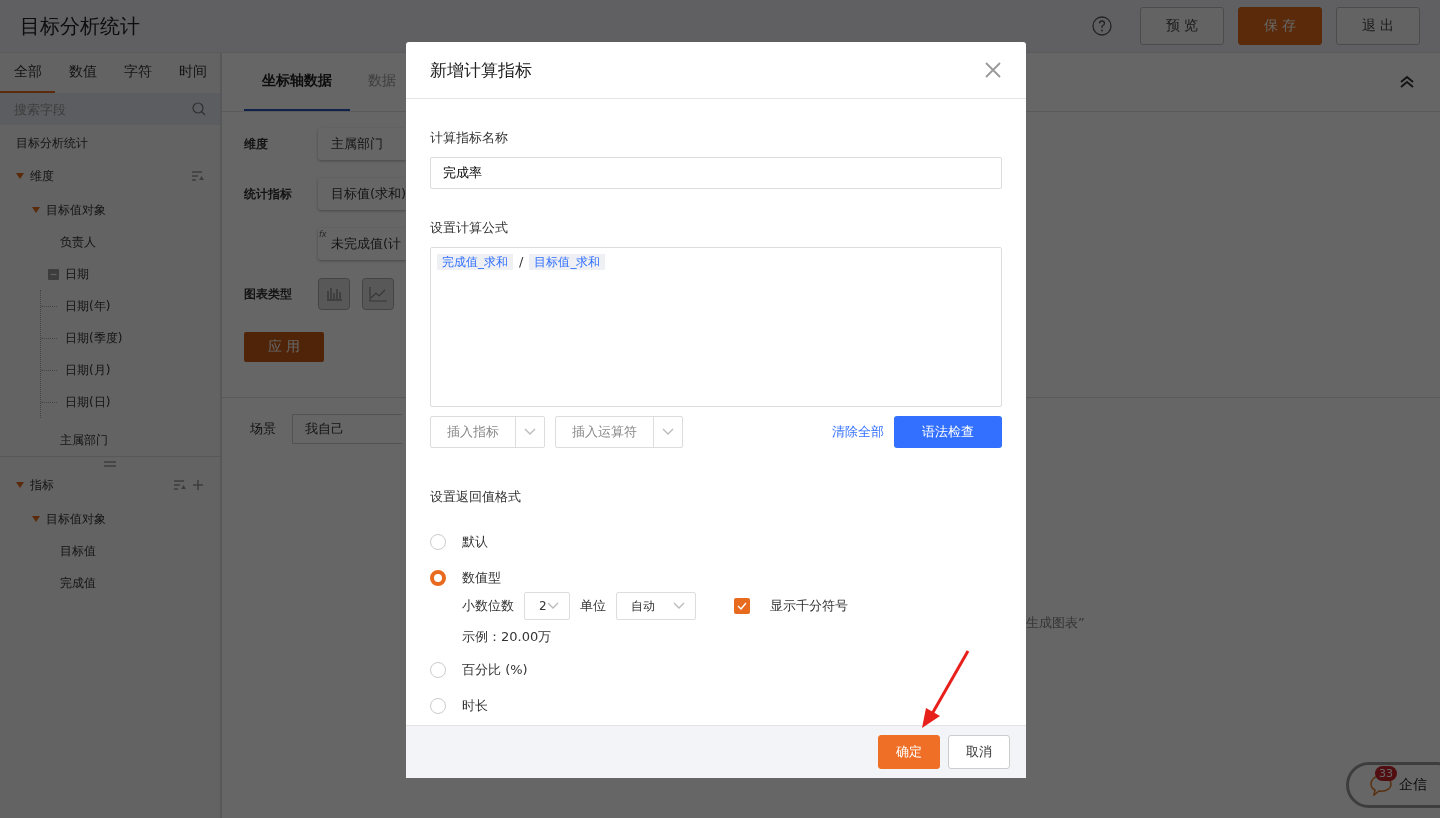 This screenshot has height=818, width=1440. What do you see at coordinates (347, 429) in the screenshot?
I see `scene-select: 我自己` at bounding box center [347, 429].